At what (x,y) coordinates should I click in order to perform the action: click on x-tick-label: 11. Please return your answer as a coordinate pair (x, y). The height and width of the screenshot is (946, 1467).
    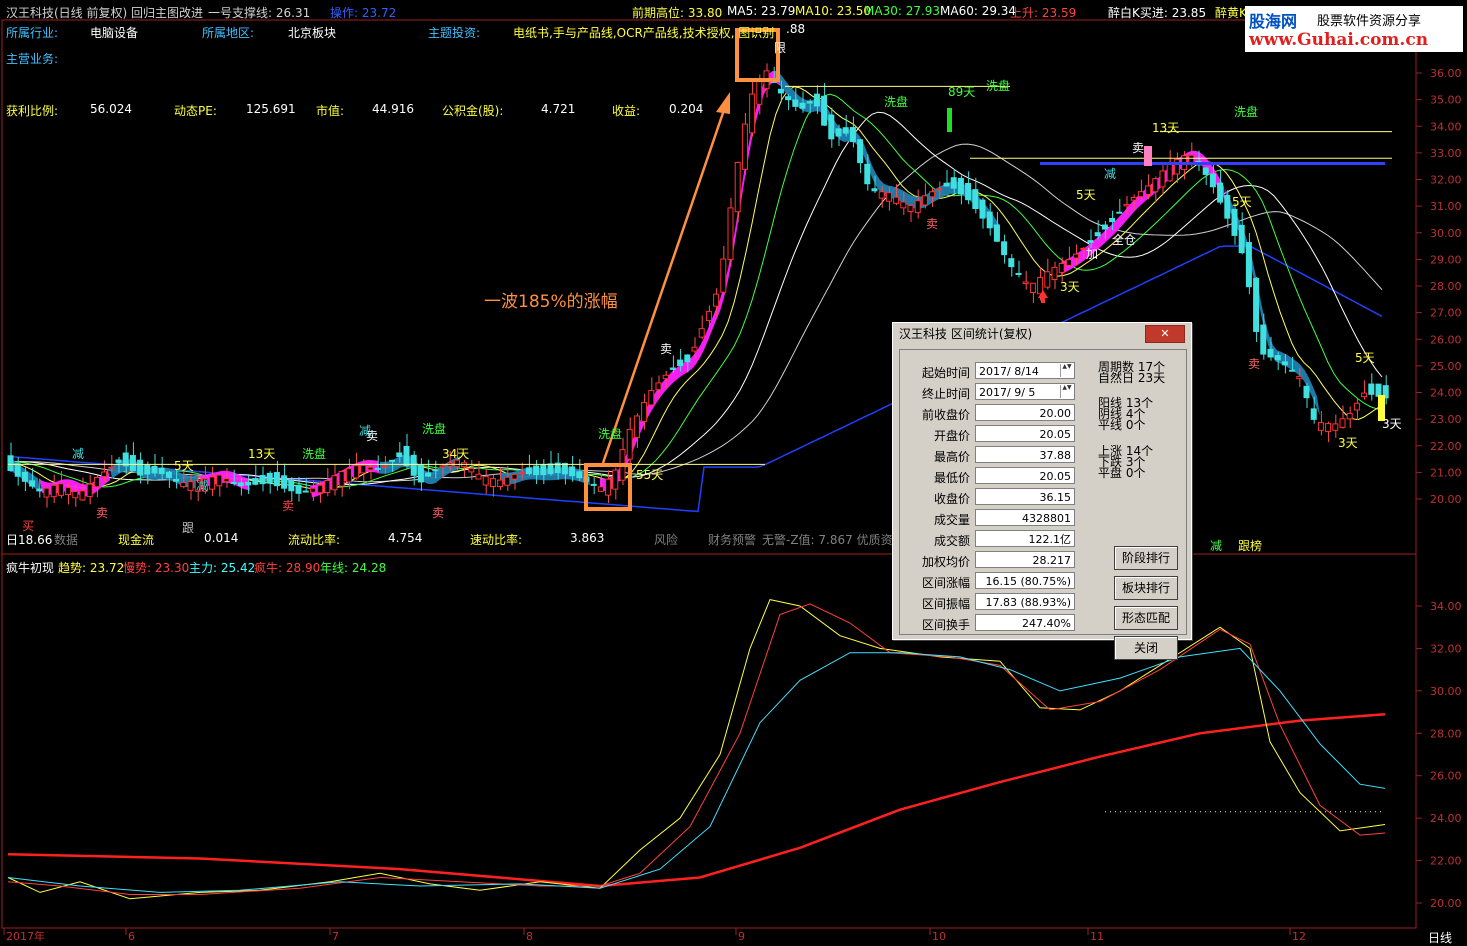
    Looking at the image, I should click on (1097, 936).